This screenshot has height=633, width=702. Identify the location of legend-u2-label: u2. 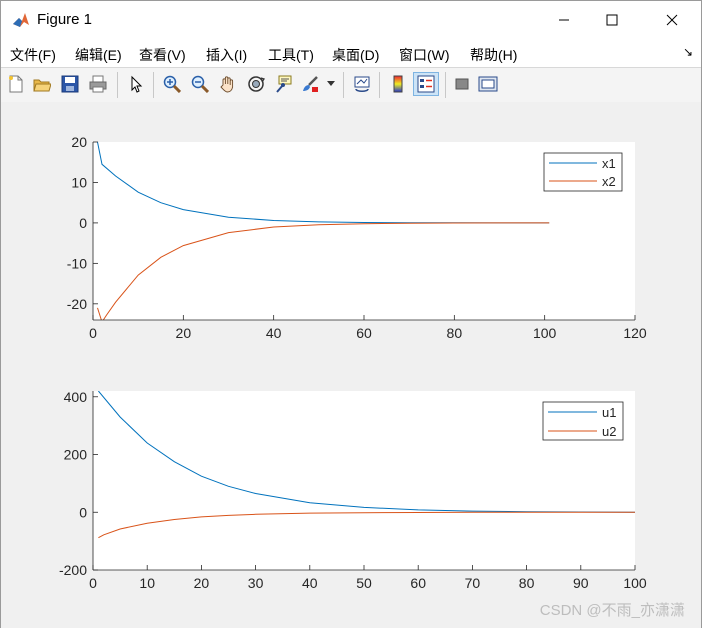
(609, 431).